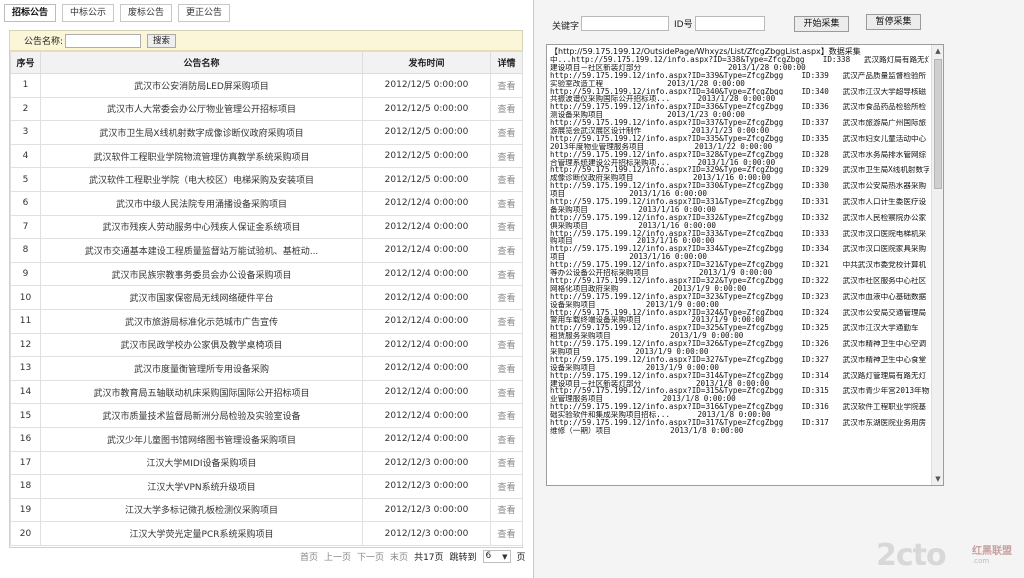 The height and width of the screenshot is (578, 1024). I want to click on notice-name: 武汉市旅游局标准化示范城市广告宣传, so click(201, 321).